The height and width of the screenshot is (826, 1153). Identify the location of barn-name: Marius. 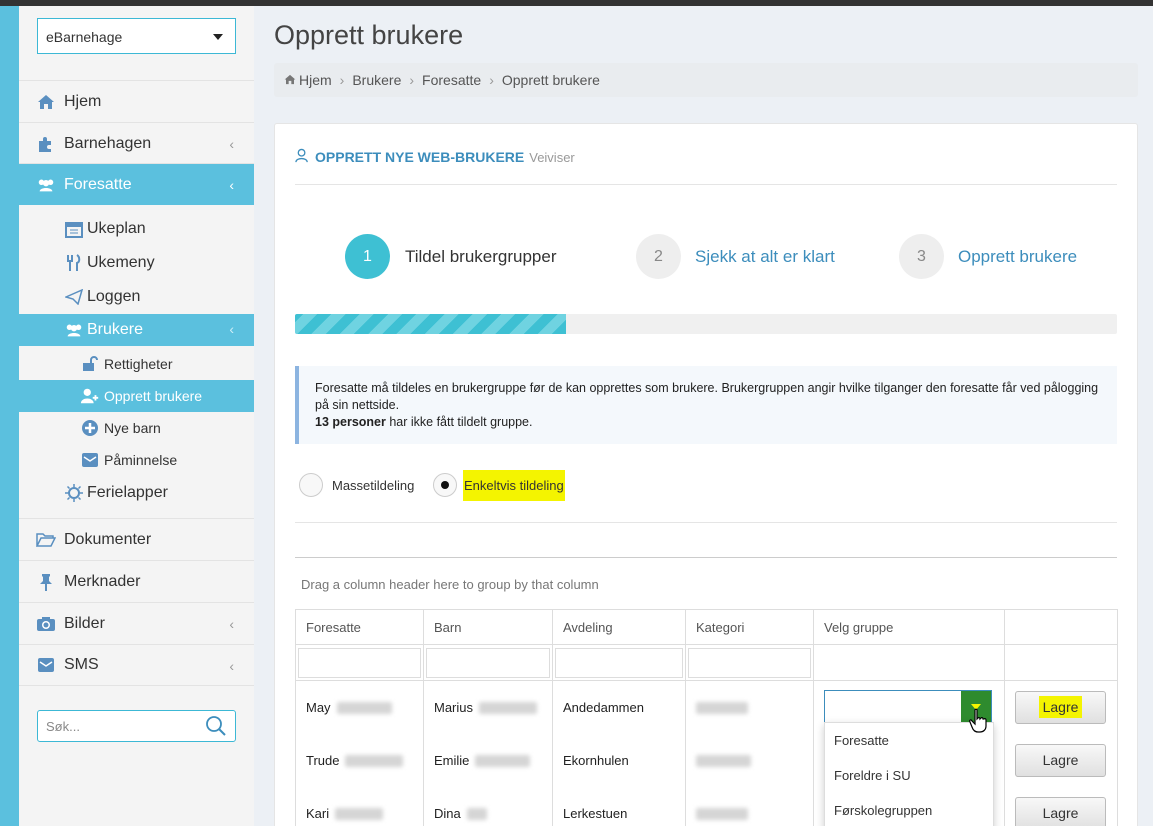
(454, 707).